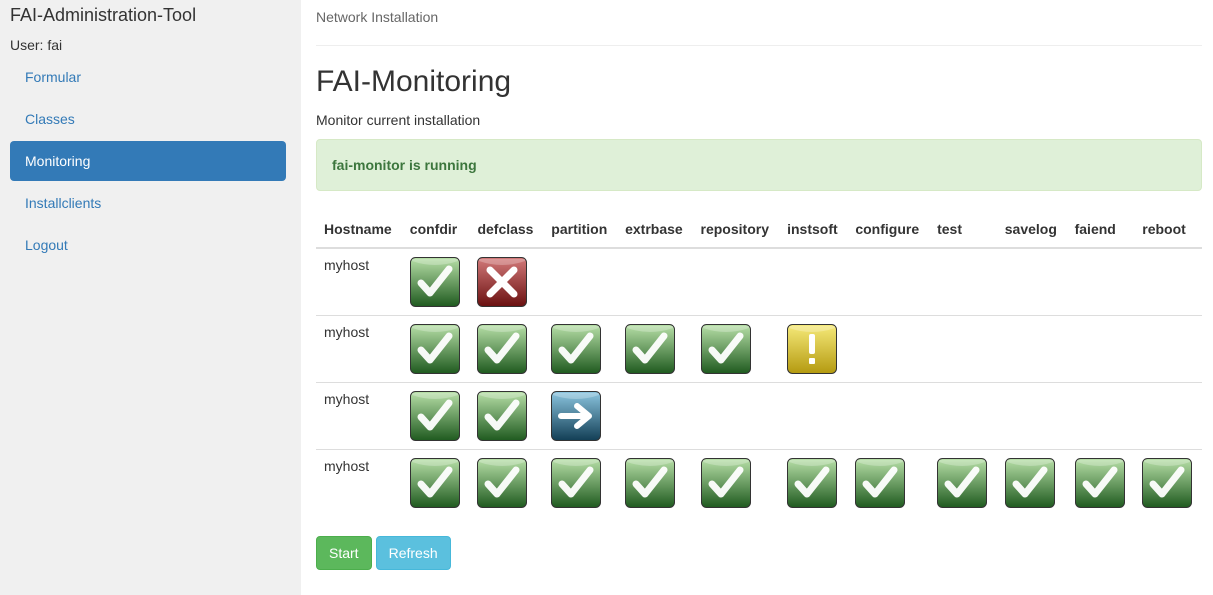 This screenshot has width=1213, height=595. What do you see at coordinates (414, 81) in the screenshot?
I see `page-title: FAI-Monitoring` at bounding box center [414, 81].